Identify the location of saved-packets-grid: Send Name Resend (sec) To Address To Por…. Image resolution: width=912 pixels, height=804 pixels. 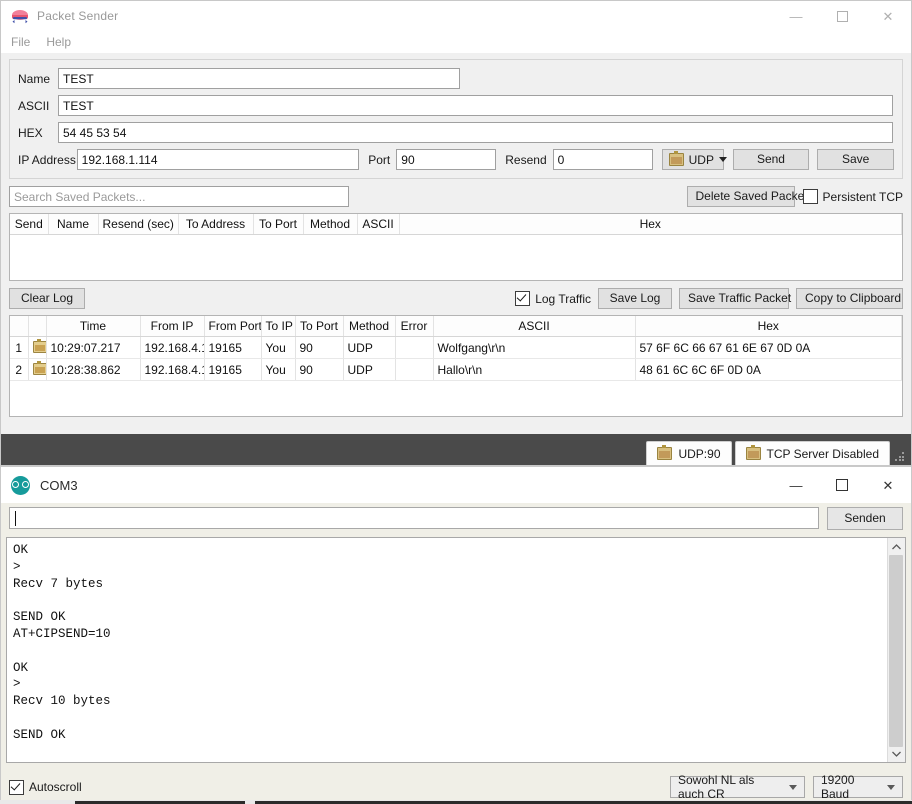
(456, 224).